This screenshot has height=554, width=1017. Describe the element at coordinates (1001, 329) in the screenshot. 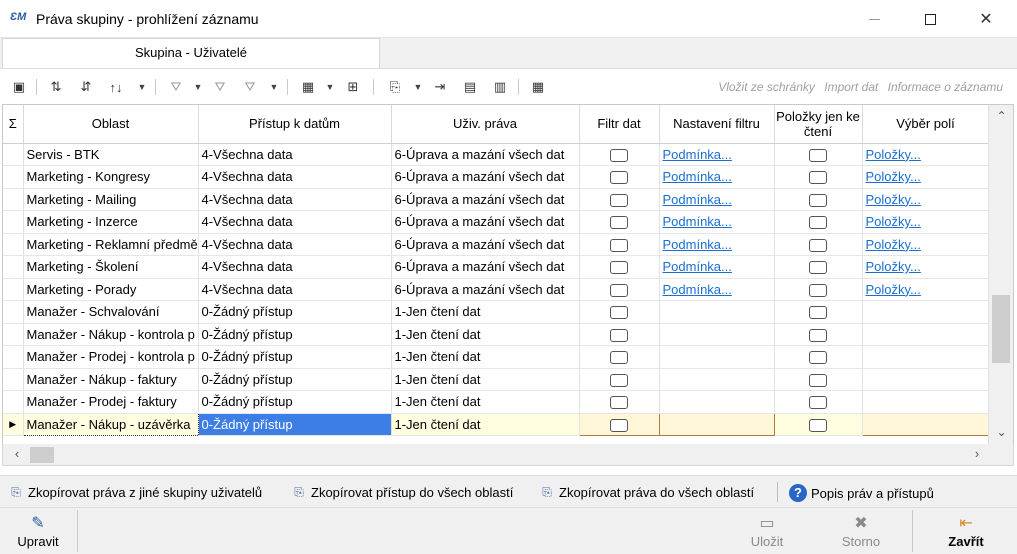

I see `vertical-scroll-thumb` at that location.